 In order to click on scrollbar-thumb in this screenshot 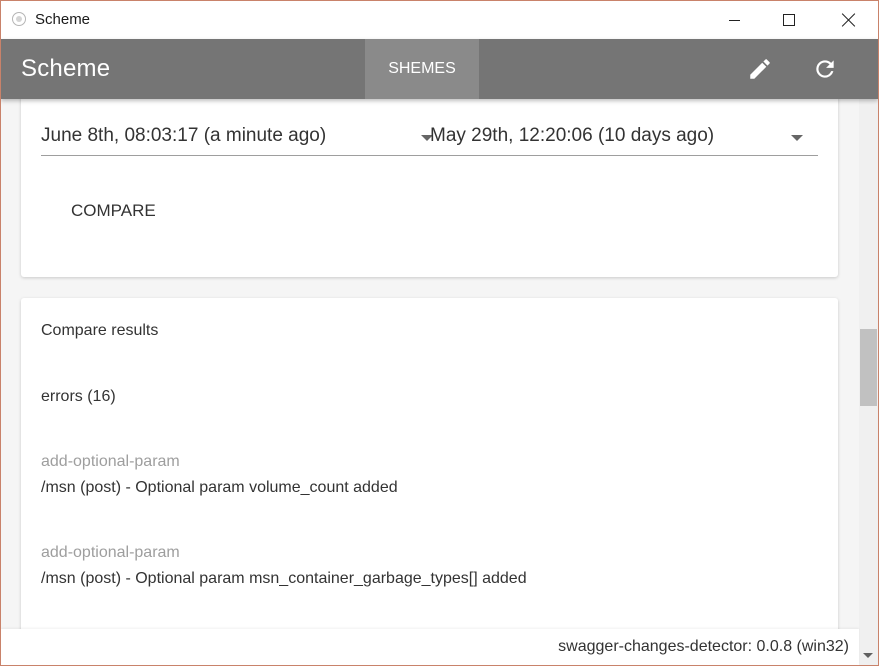, I will do `click(868, 367)`.